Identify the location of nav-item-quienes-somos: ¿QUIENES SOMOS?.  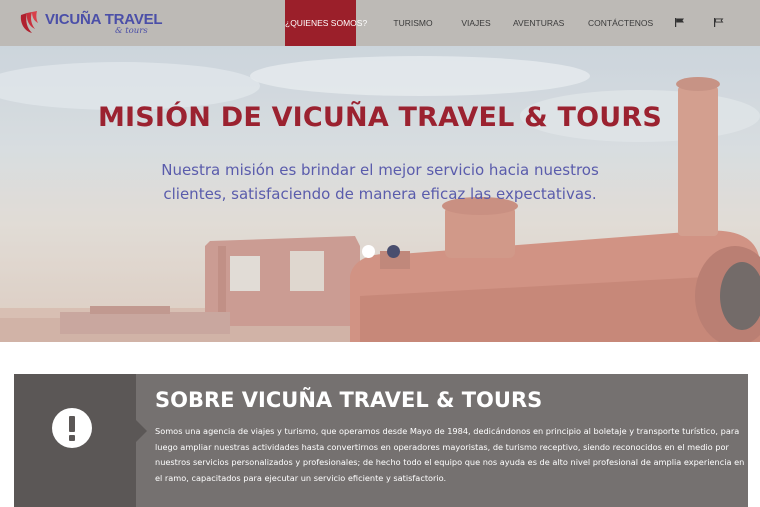
(326, 23).